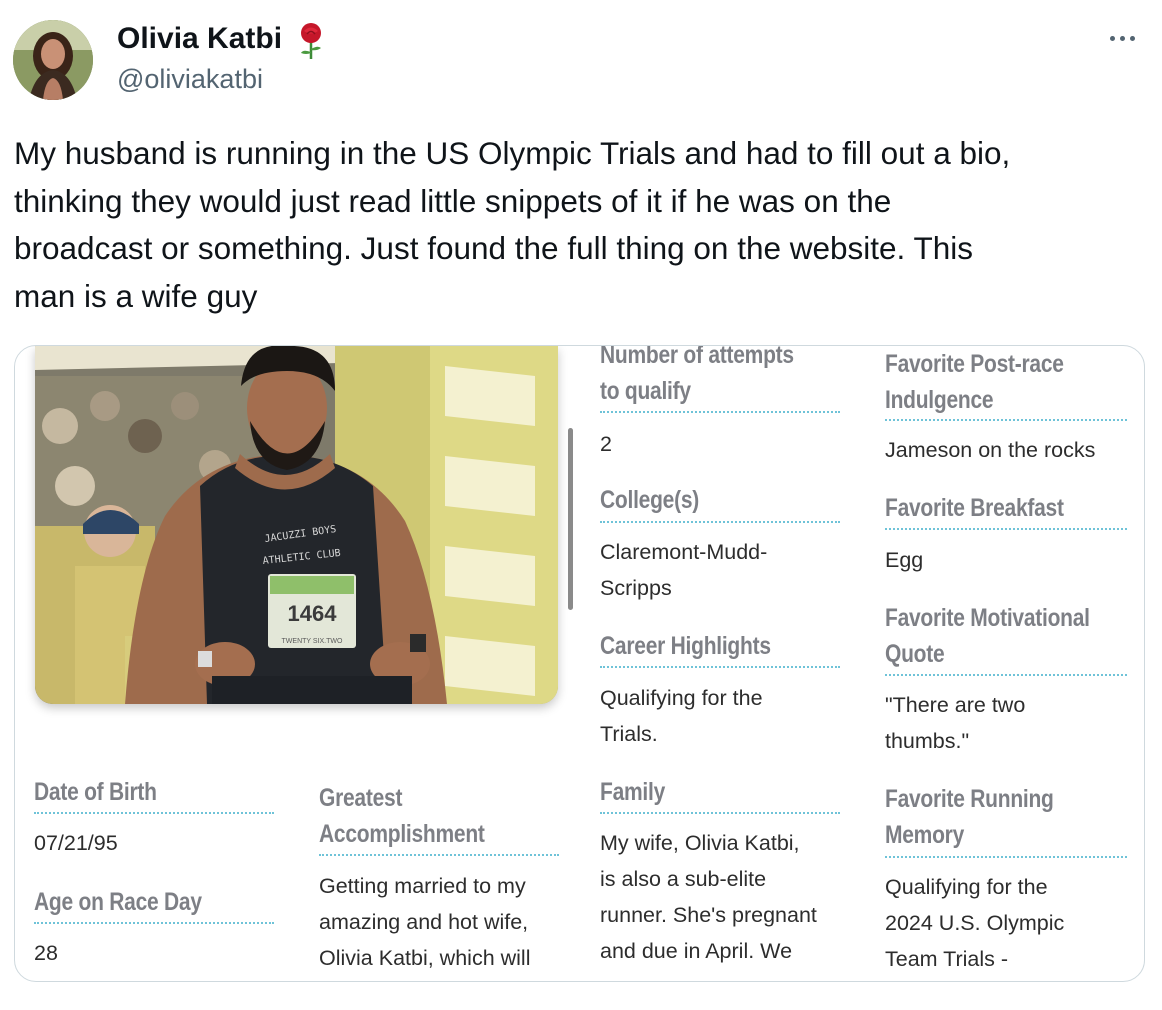 Image resolution: width=1162 pixels, height=1010 pixels. I want to click on ellipsis-icon, so click(1112, 38).